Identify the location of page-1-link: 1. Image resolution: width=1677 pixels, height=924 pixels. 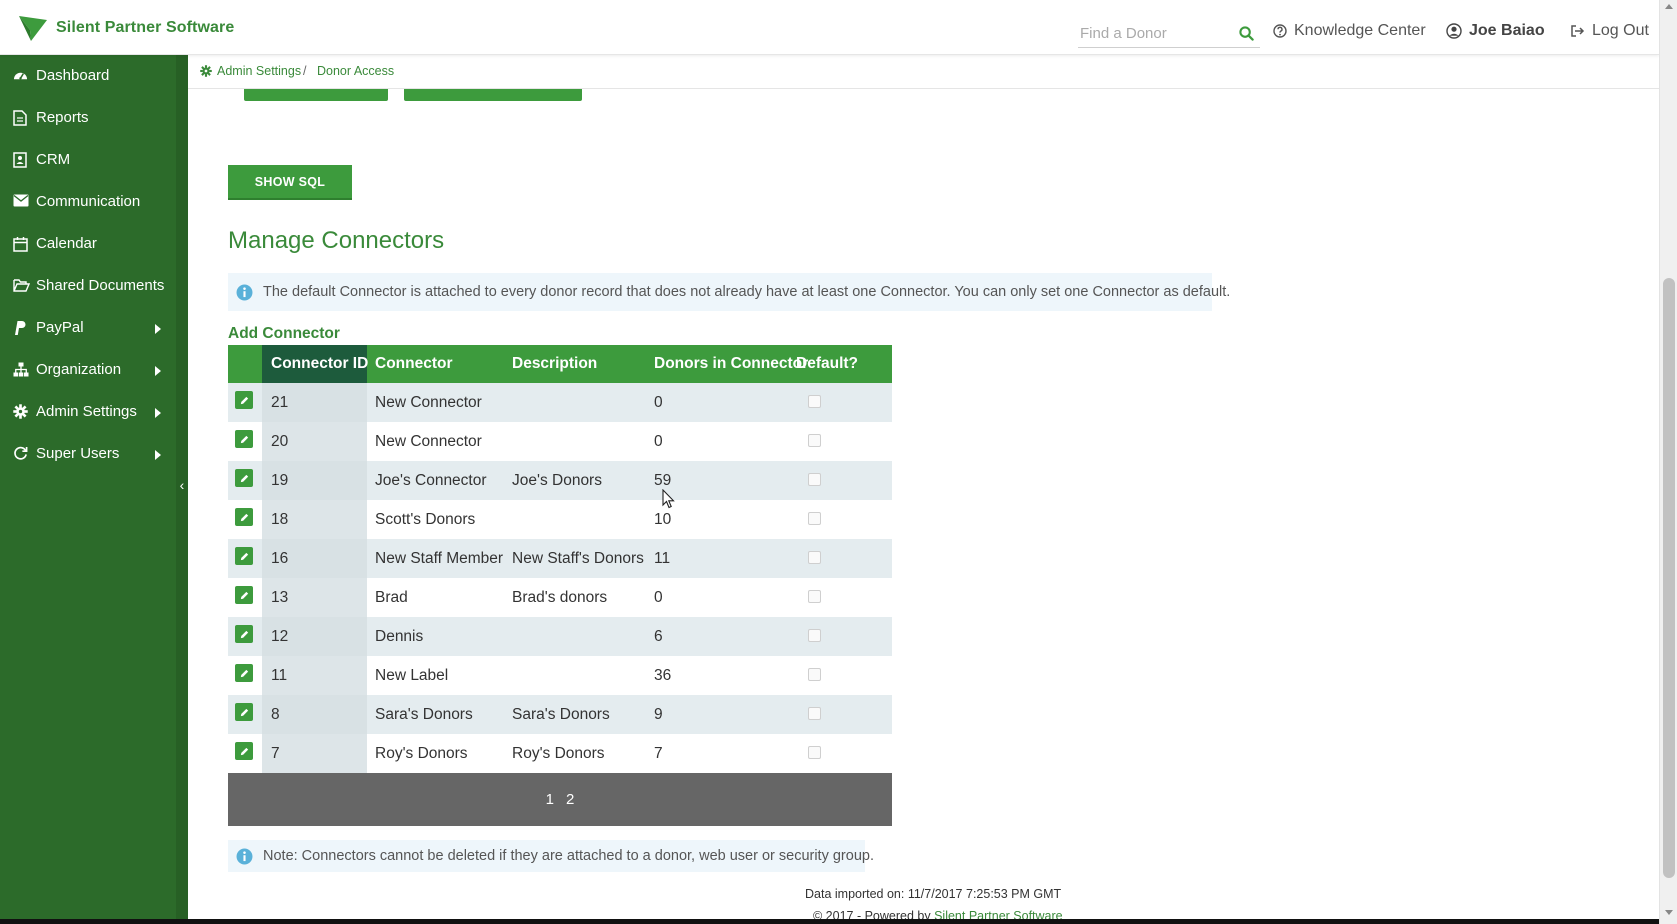
(550, 799).